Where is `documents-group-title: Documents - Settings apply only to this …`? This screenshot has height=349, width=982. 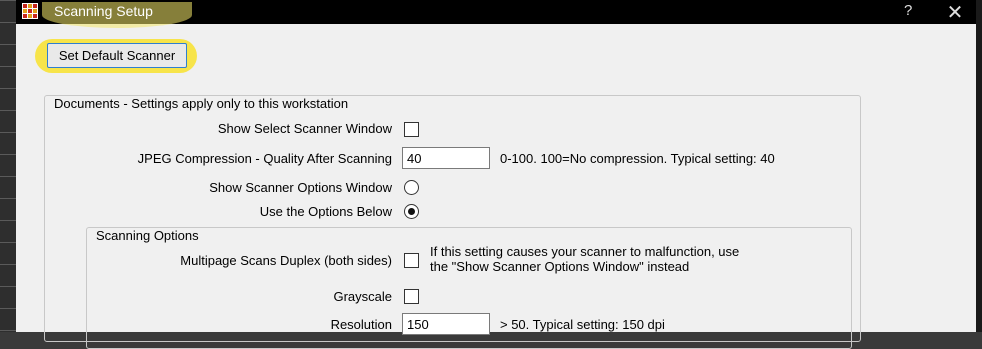
documents-group-title: Documents - Settings apply only to this … is located at coordinates (201, 103).